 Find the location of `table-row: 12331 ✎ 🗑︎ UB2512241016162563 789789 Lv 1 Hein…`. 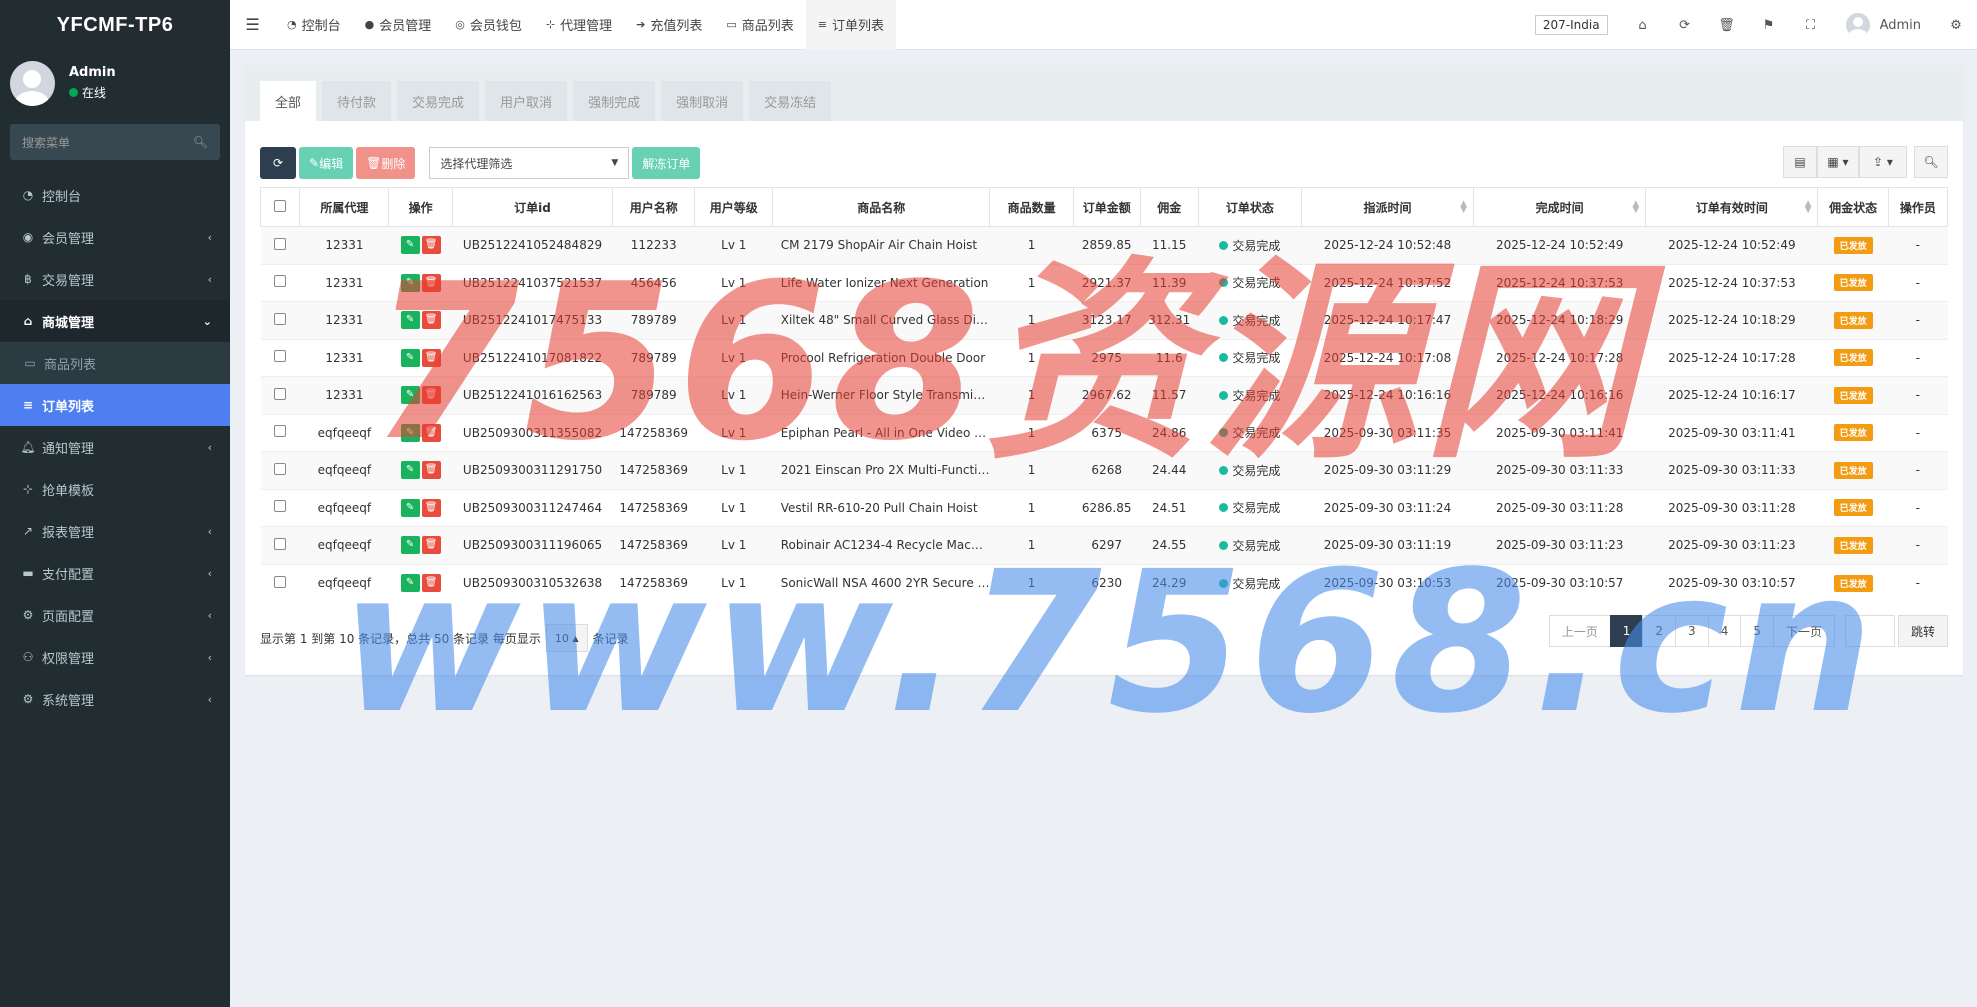

table-row: 12331 ✎ 🗑︎ UB2512241016162563 789789 Lv 1 Hein… is located at coordinates (1104, 395).